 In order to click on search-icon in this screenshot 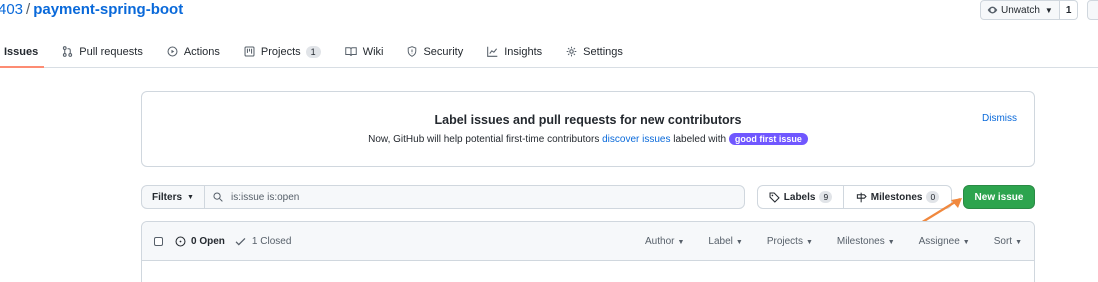, I will do `click(218, 197)`.